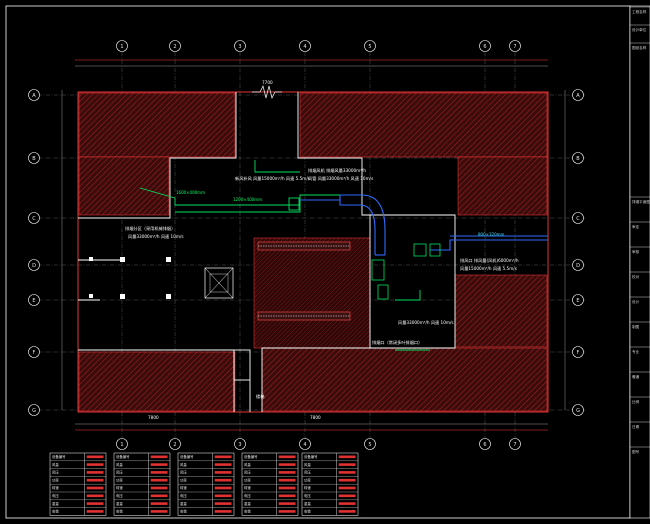 The height and width of the screenshot is (524, 650). What do you see at coordinates (578, 219) in the screenshot?
I see `grid-bubble-label: C` at bounding box center [578, 219].